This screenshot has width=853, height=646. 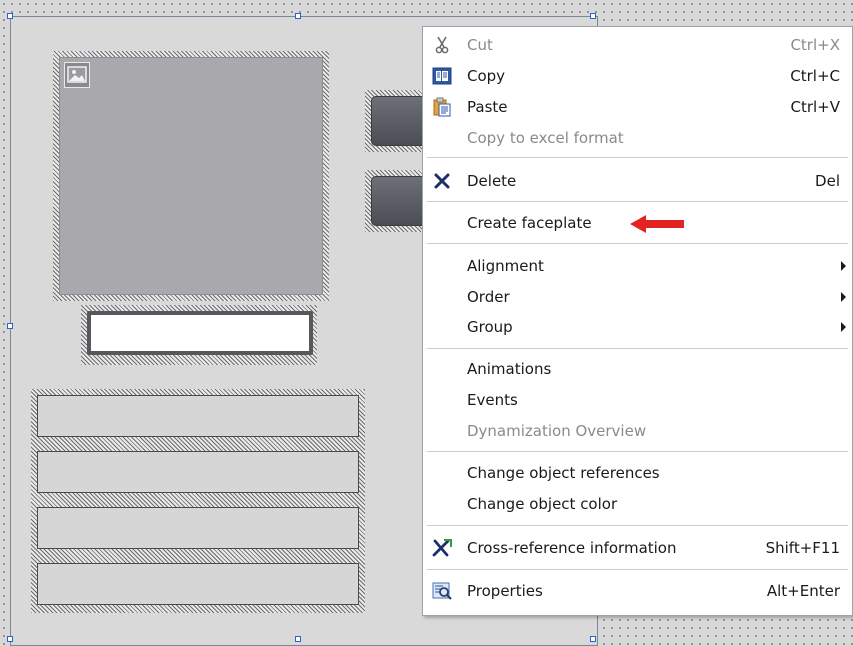 I want to click on menu-item-events: Events, so click(x=637, y=400).